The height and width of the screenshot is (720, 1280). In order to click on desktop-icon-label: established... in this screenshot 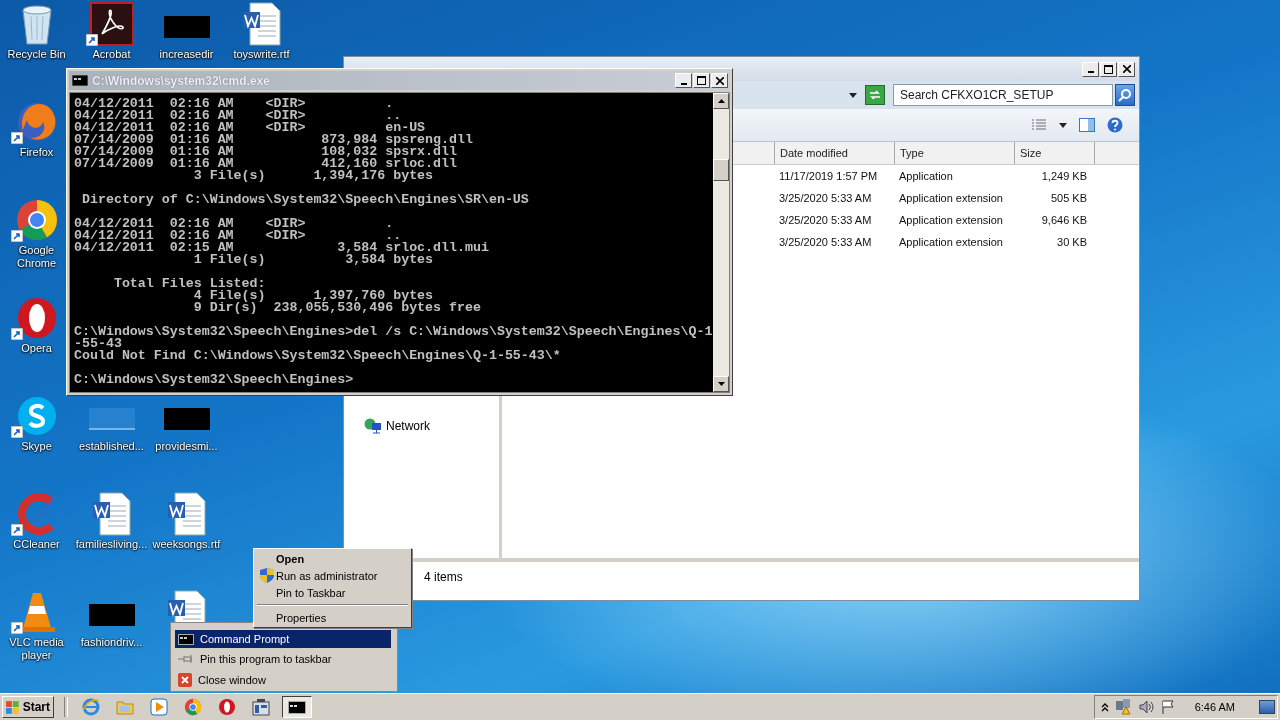, I will do `click(111, 446)`.